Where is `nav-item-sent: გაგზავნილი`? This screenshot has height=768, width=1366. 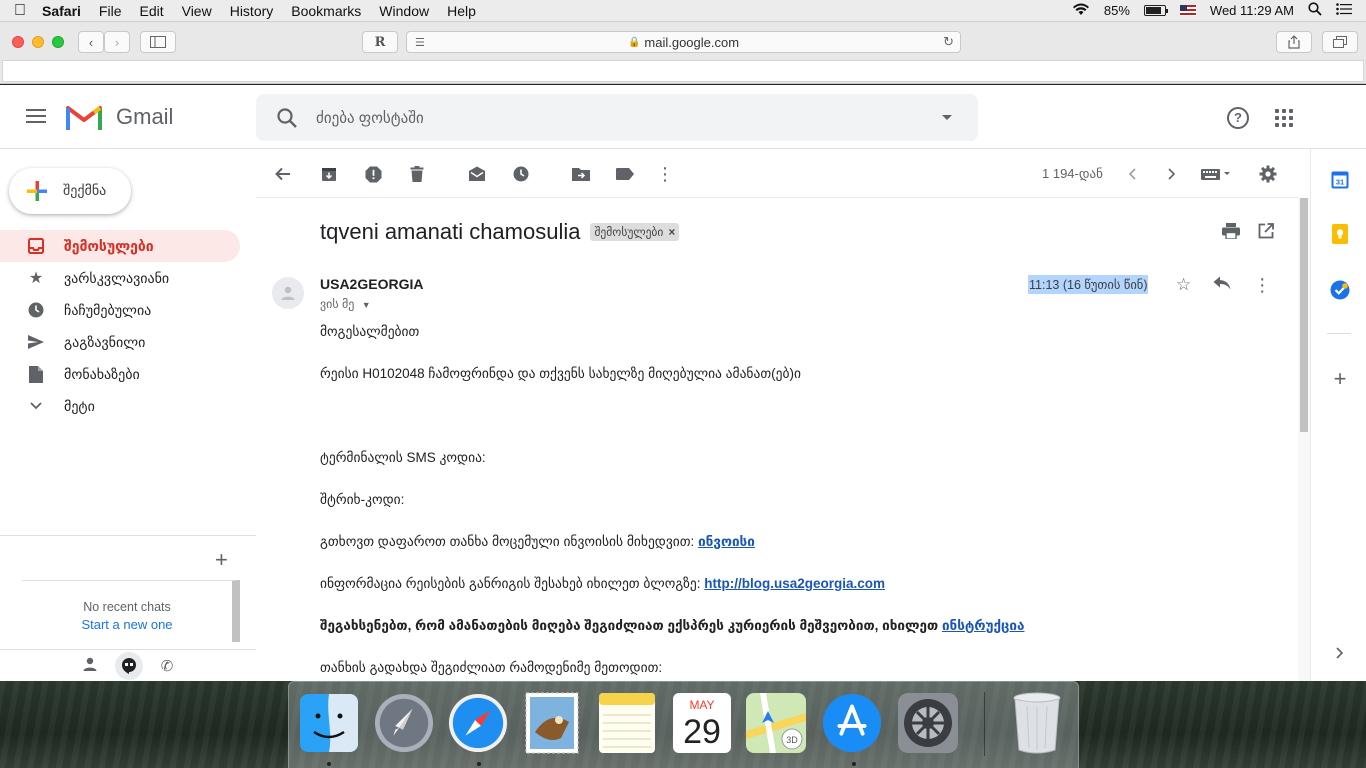
nav-item-sent: გაგზავნილი is located at coordinates (120, 342).